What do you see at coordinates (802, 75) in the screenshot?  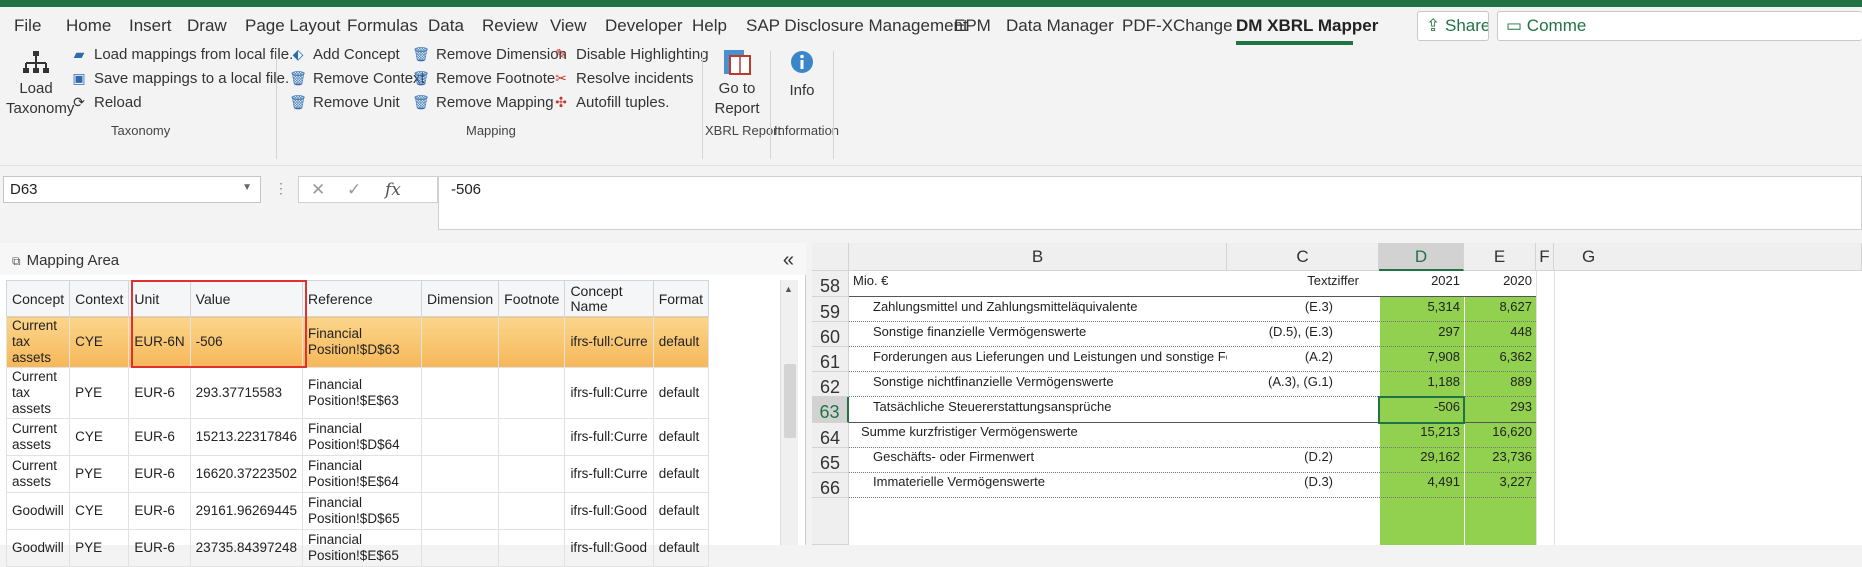 I see `info-button: Info` at bounding box center [802, 75].